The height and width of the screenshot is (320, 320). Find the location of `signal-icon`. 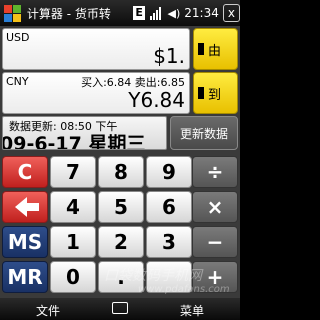

signal-icon is located at coordinates (156, 13).